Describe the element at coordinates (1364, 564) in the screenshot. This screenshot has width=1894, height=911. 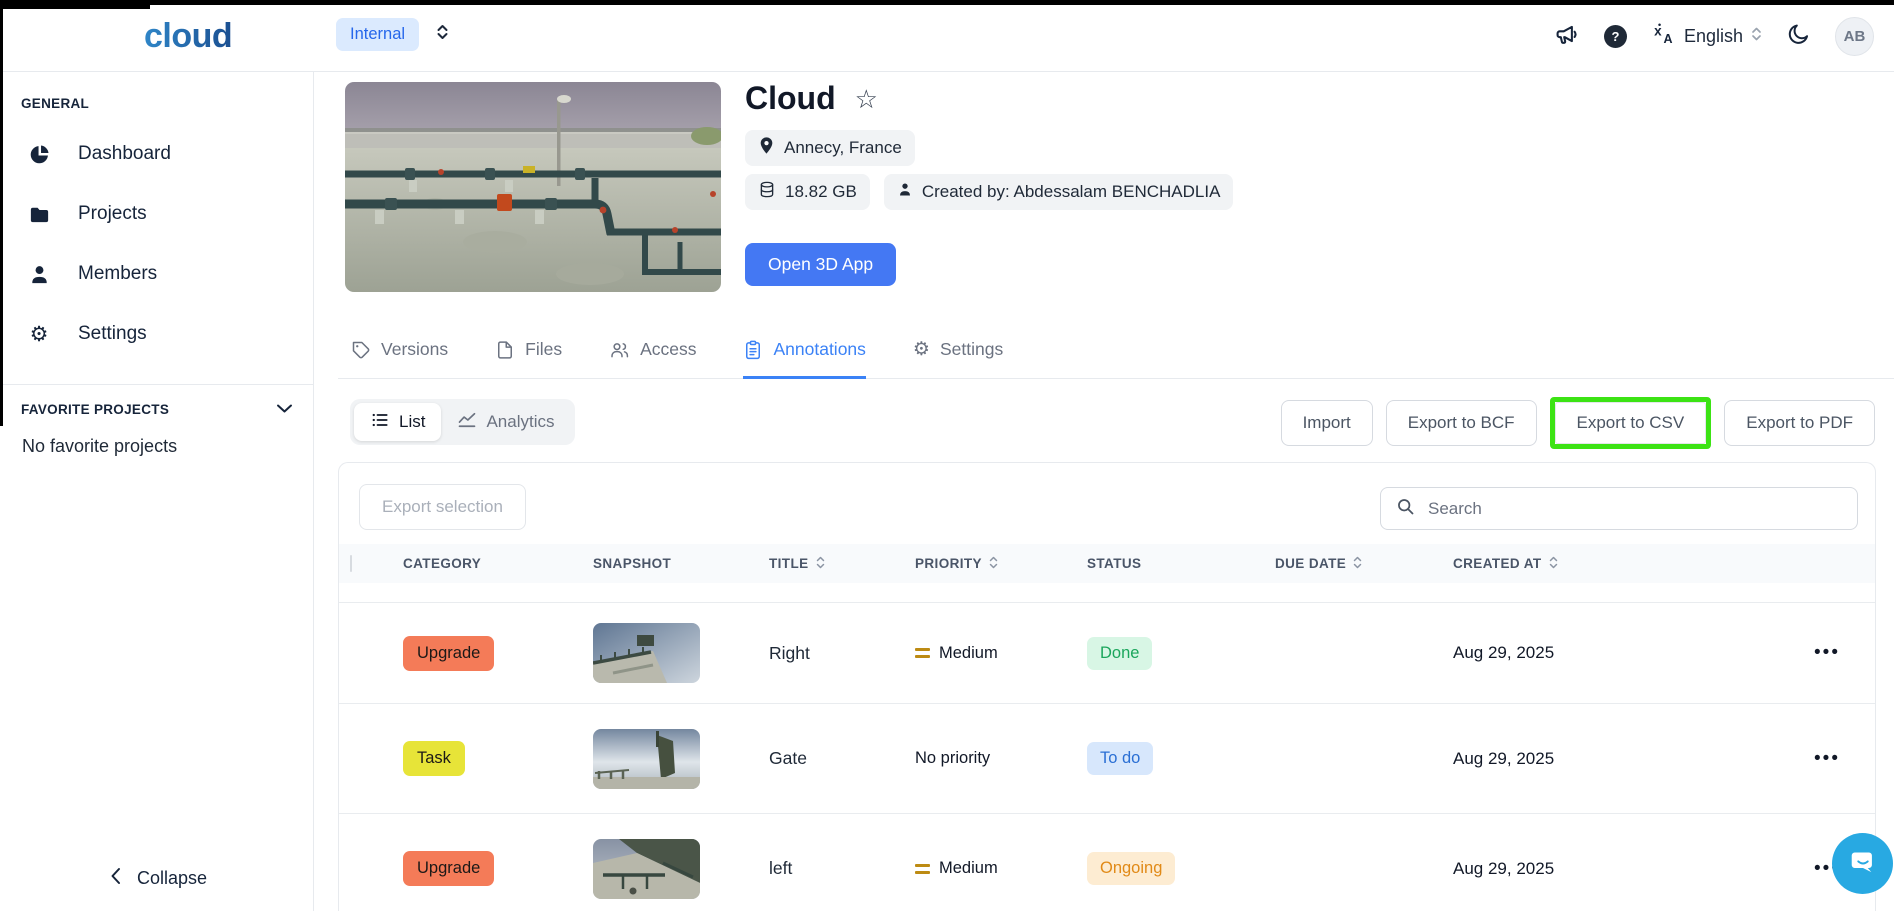
I see `column-due-date: DUE DATE` at that location.